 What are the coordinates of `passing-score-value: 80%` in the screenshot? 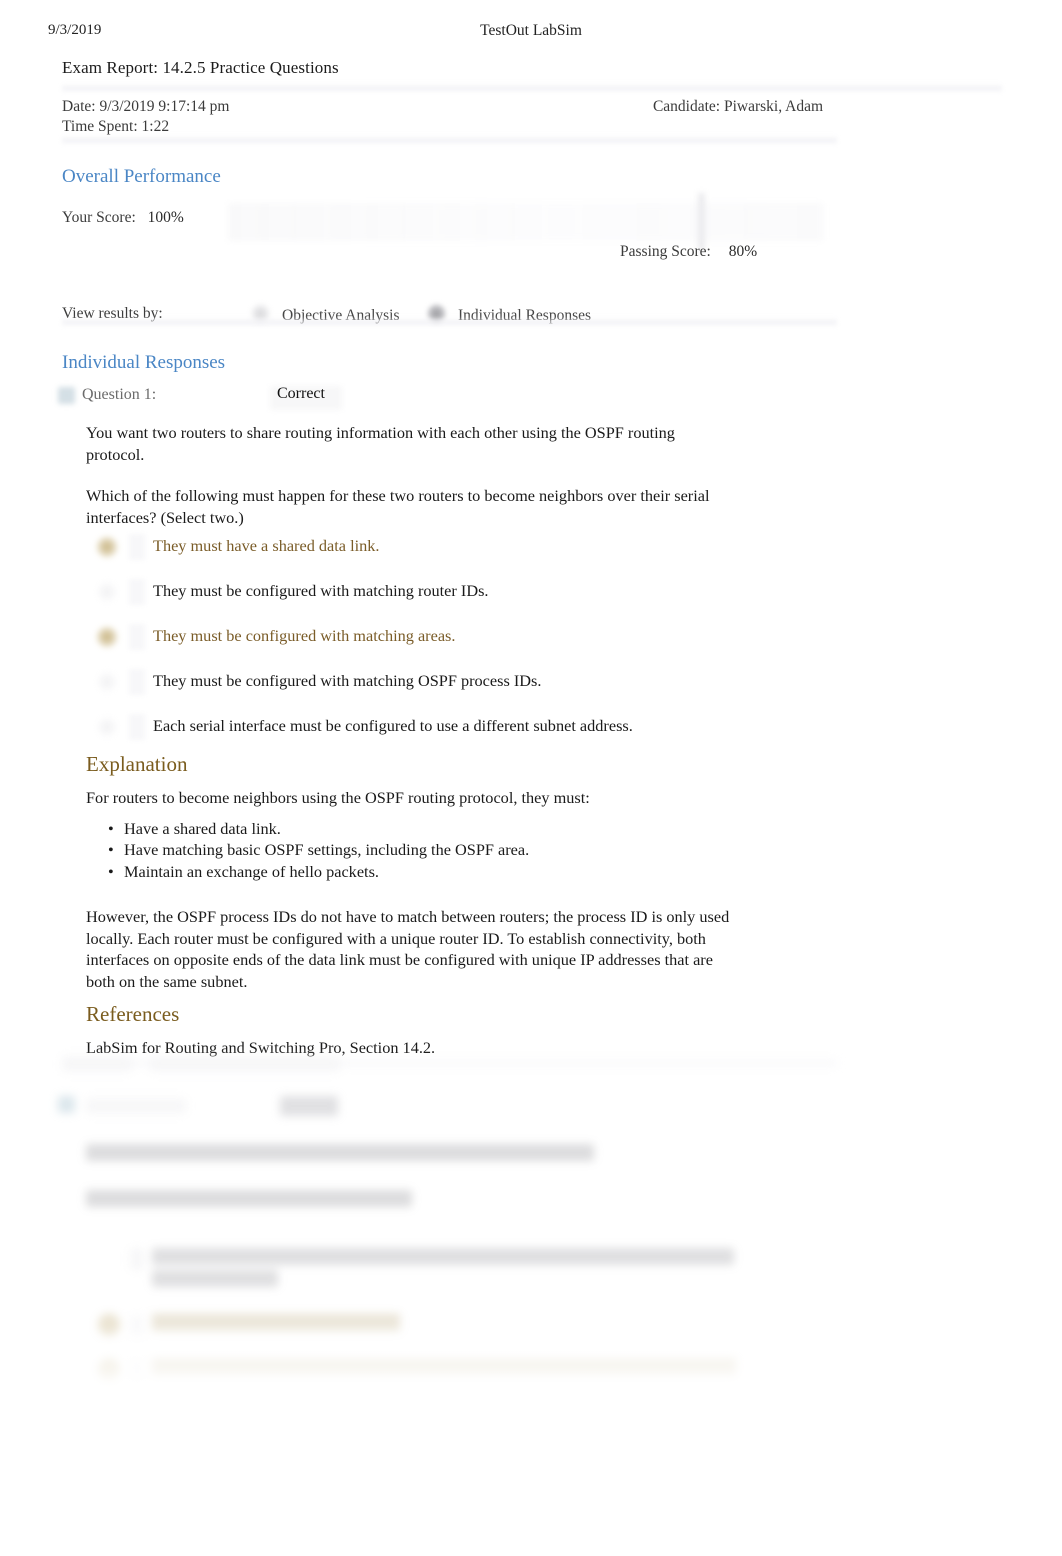 It's located at (743, 251).